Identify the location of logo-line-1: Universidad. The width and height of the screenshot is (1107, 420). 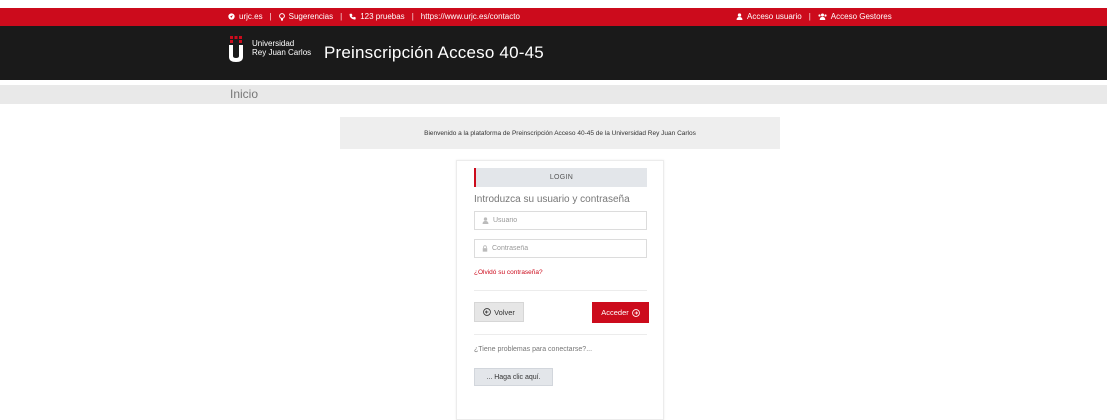
(273, 43).